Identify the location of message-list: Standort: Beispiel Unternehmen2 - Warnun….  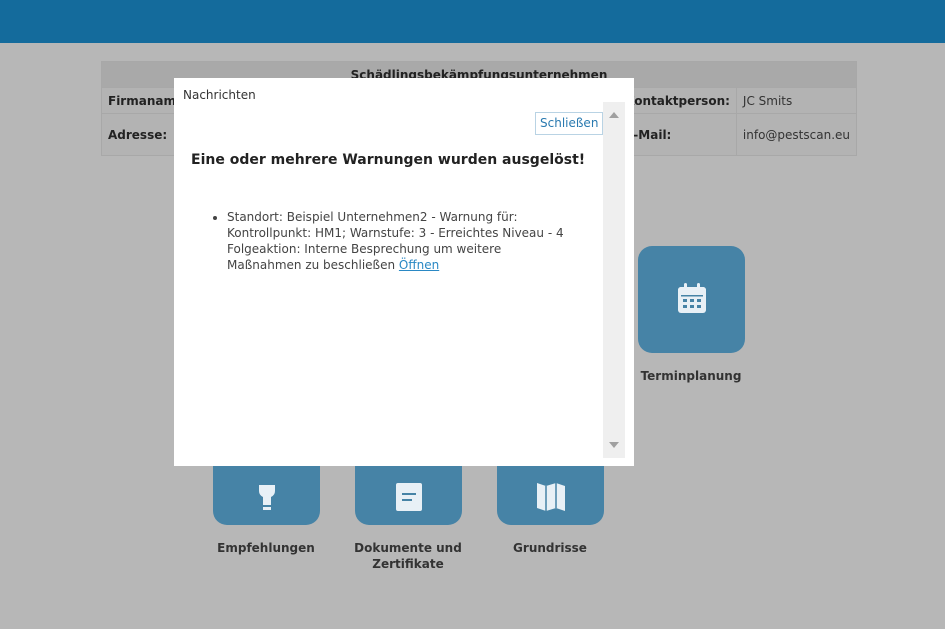
(389, 241).